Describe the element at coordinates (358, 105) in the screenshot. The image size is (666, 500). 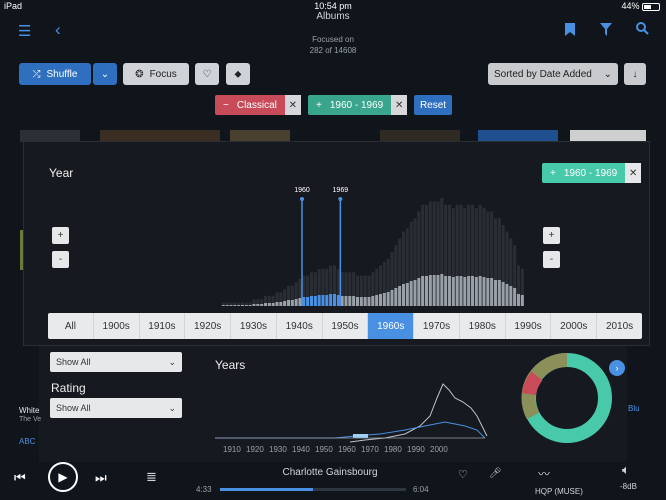
I see `year-filter-chip: + 1960 - 1969 ✕` at that location.